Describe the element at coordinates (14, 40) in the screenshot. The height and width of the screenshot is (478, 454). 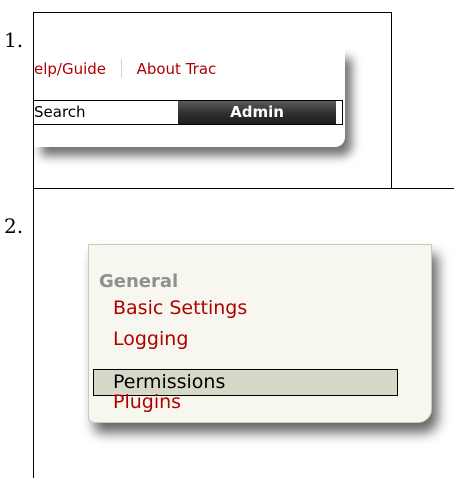
I see `step-number-1: 1.` at that location.